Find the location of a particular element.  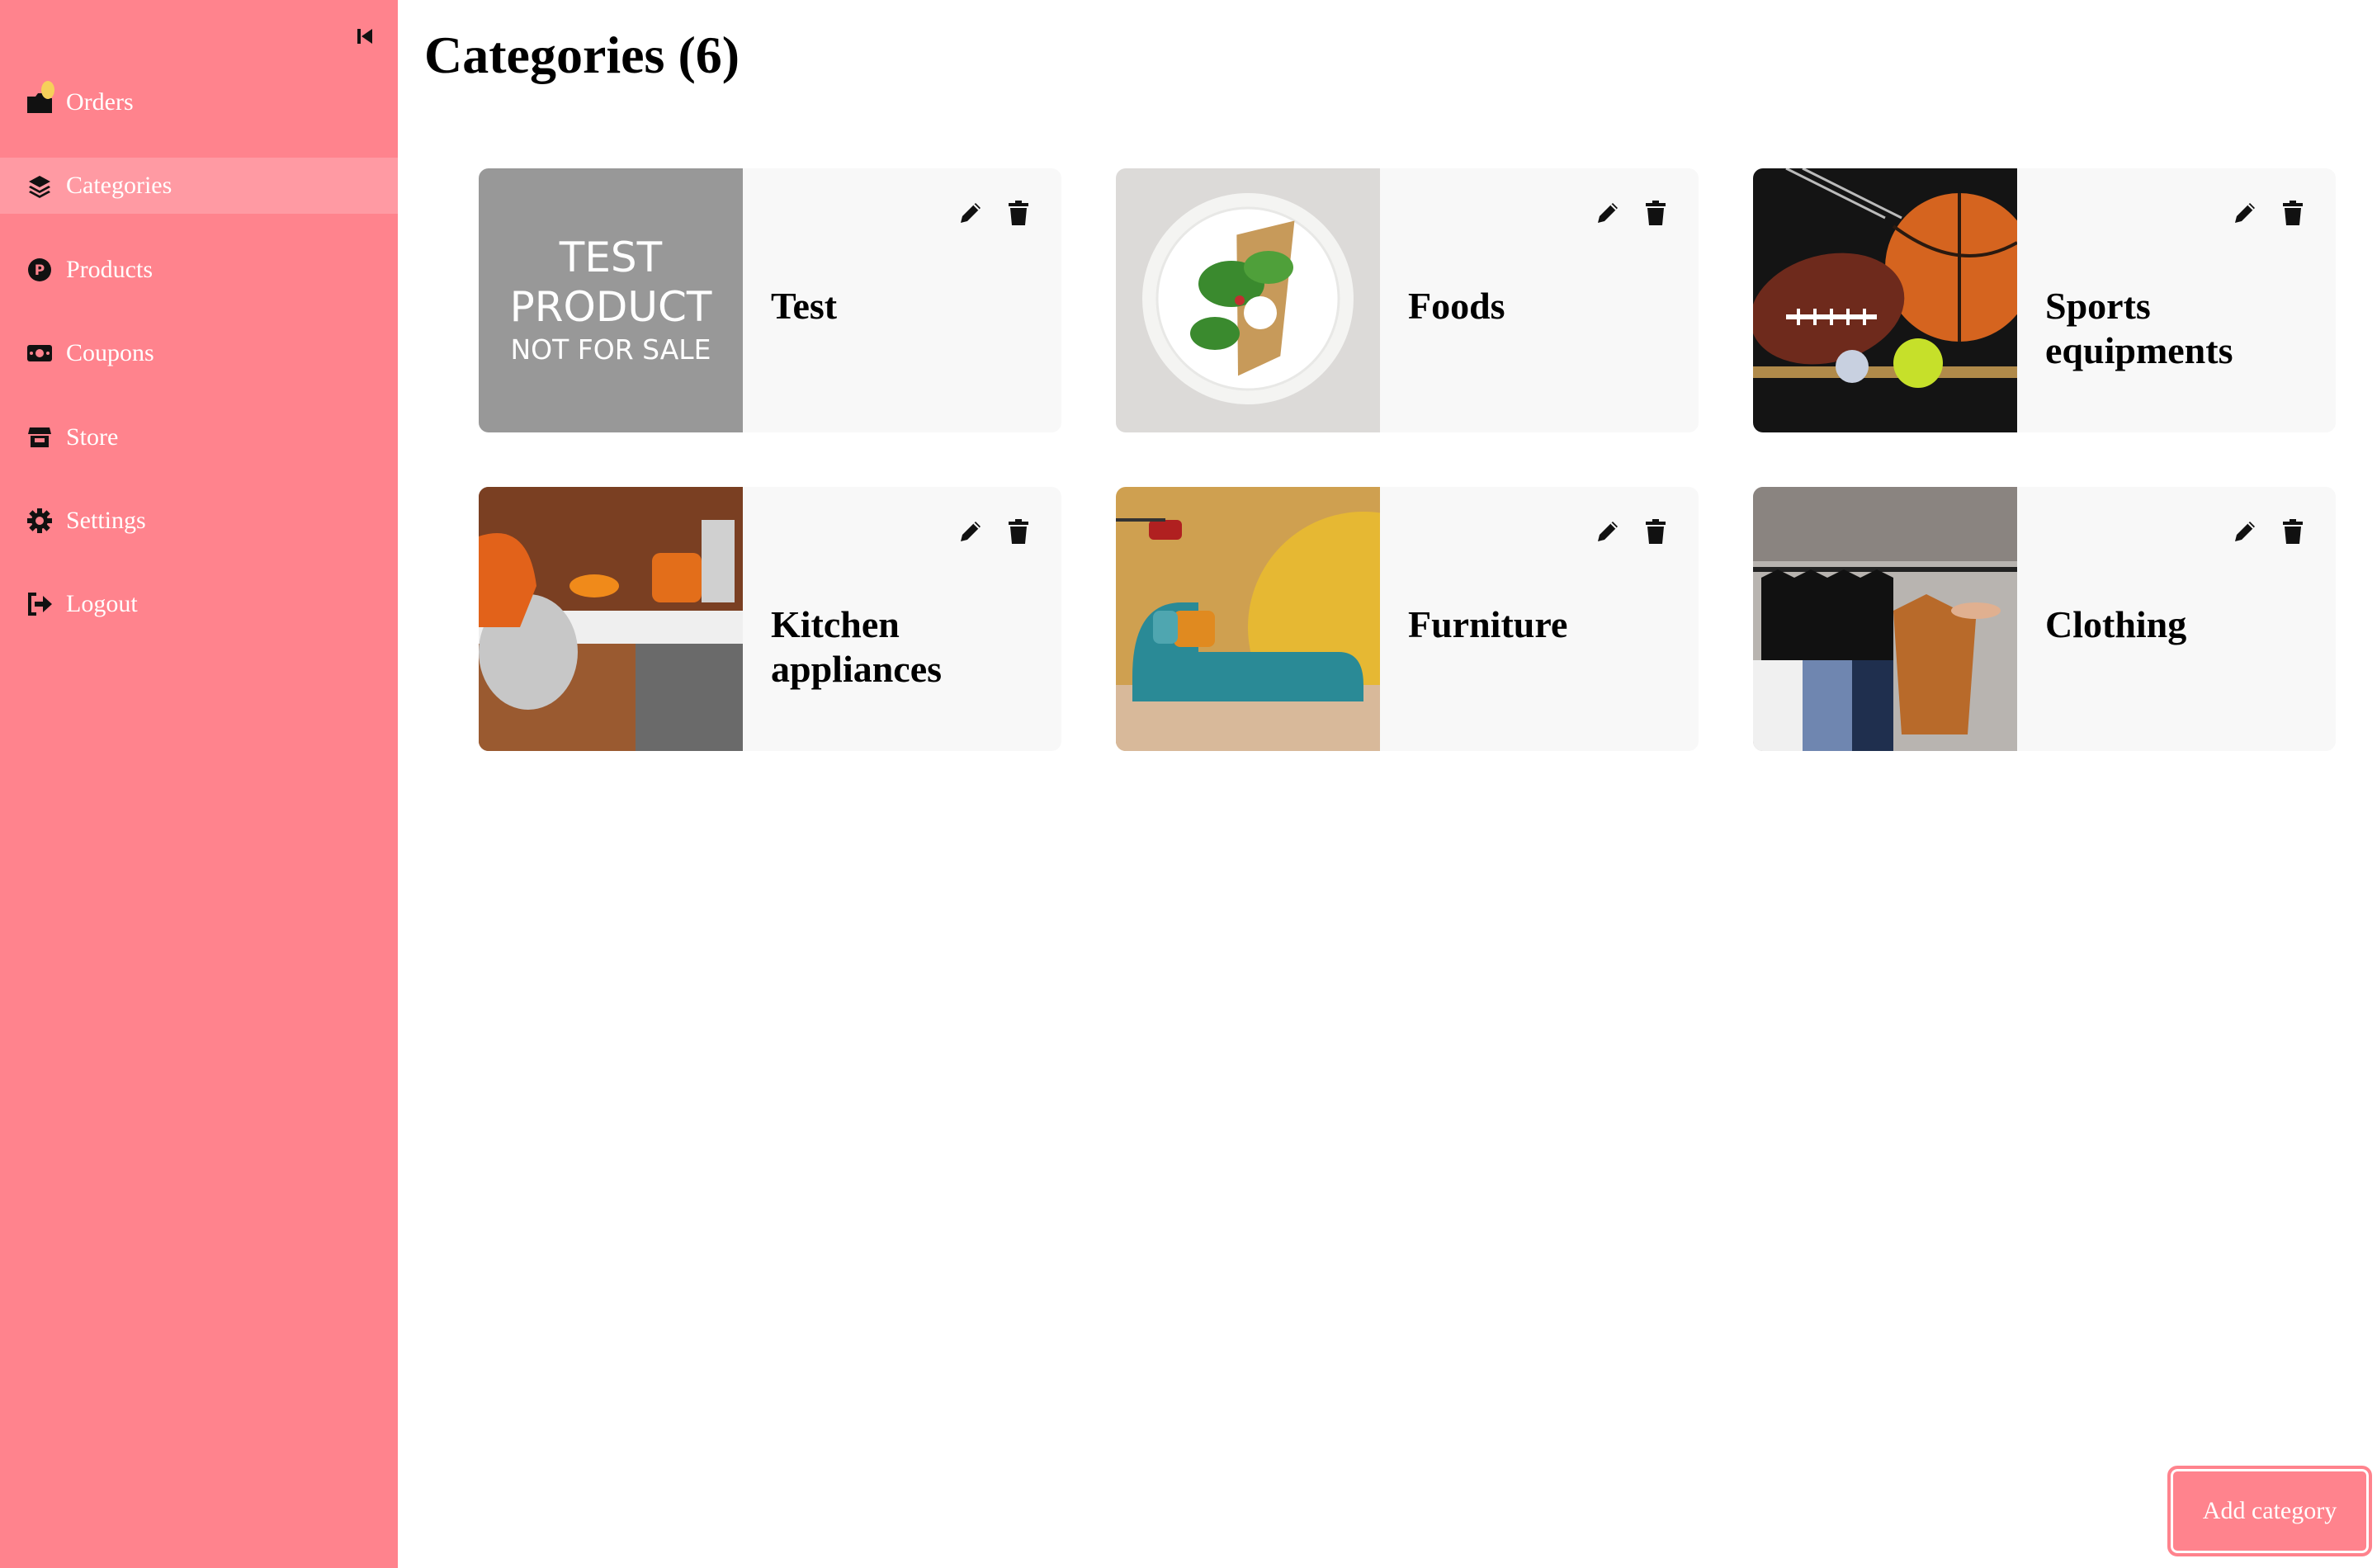

category-card: Kitchen appliances is located at coordinates (770, 619).